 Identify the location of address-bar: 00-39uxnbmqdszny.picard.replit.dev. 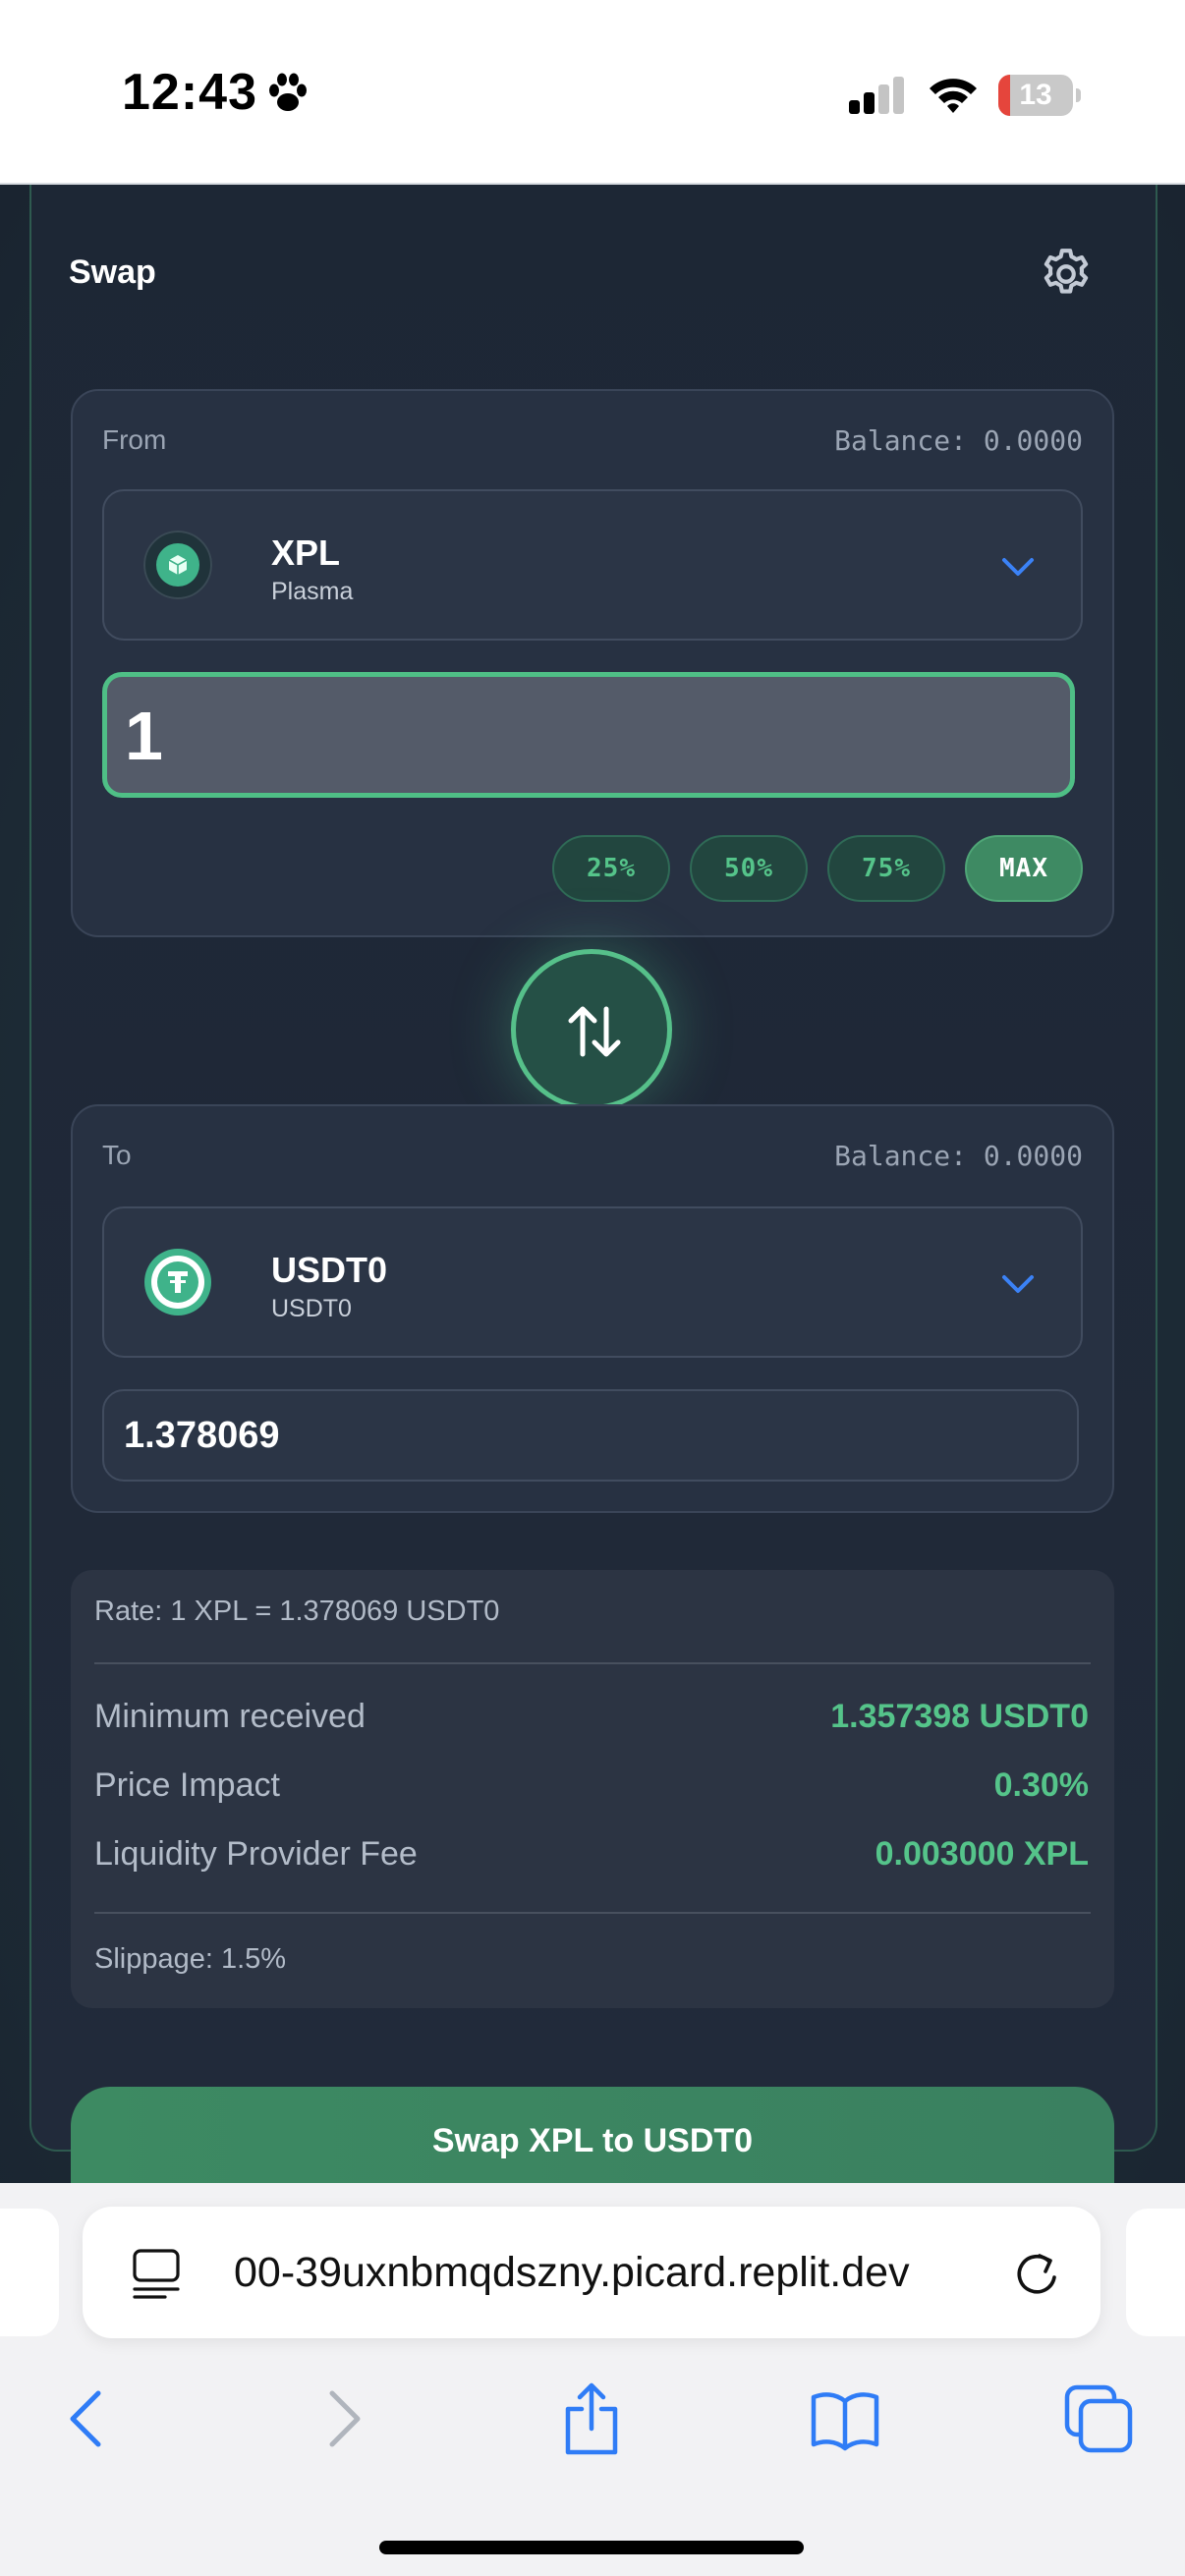
(592, 2272).